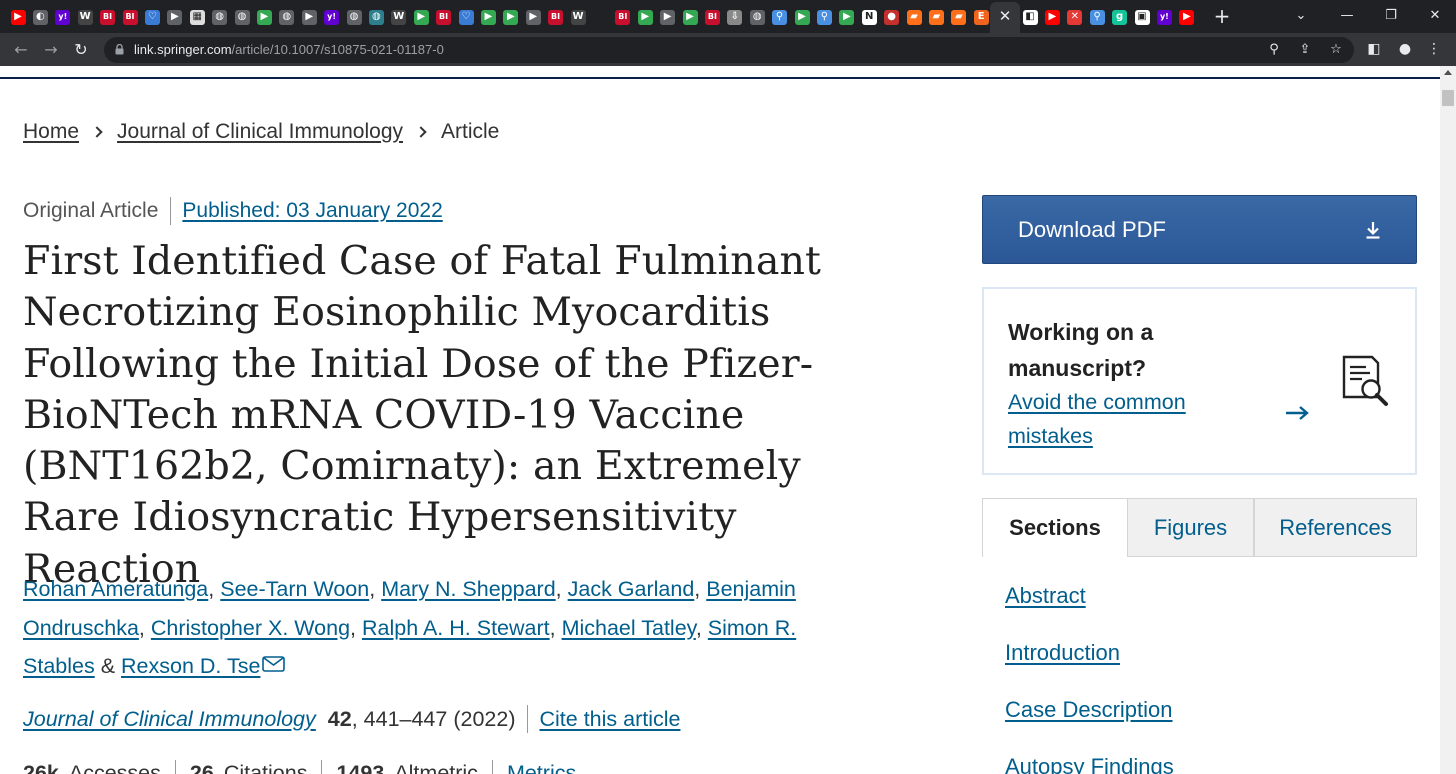 The image size is (1456, 774). I want to click on tab-search-chevron-icon: ⌄, so click(1301, 16).